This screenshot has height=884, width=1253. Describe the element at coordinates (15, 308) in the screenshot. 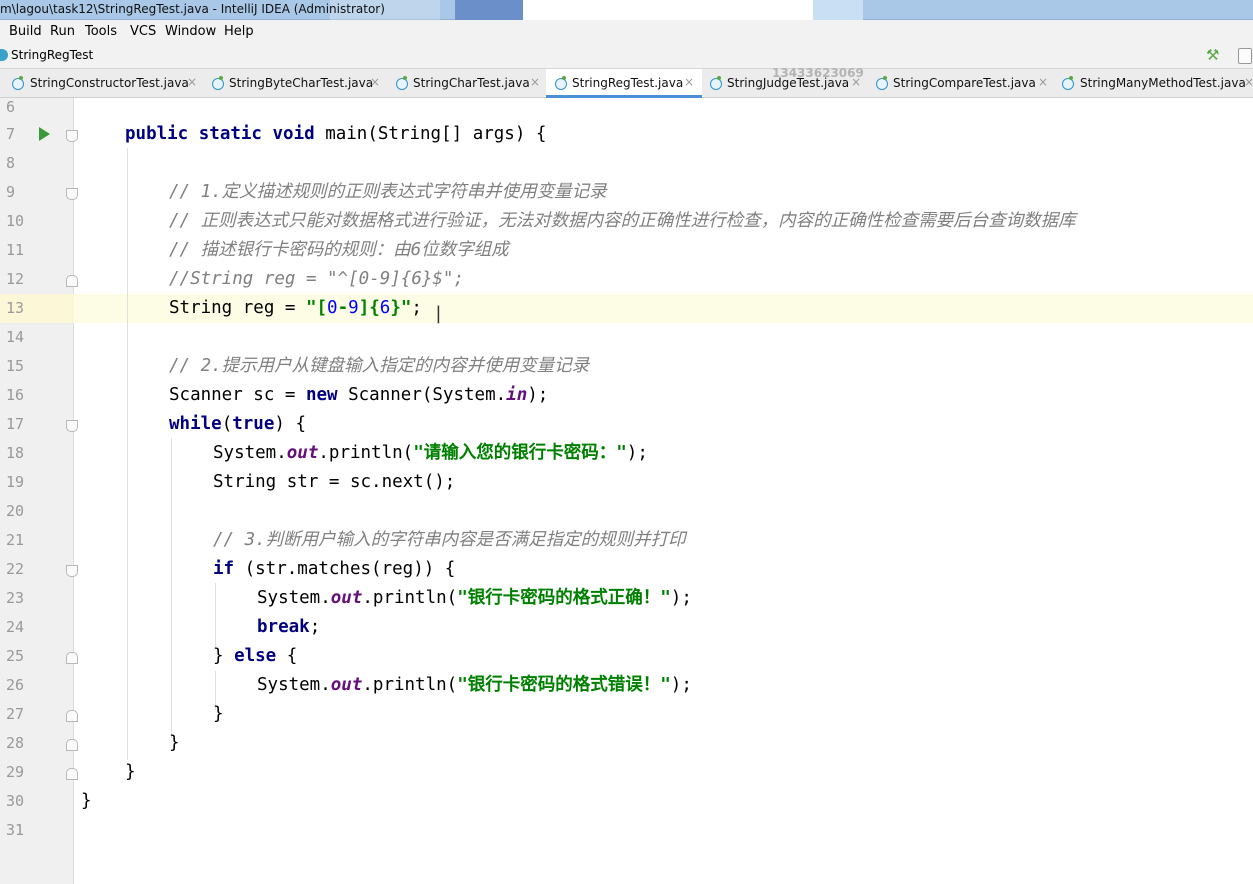

I see `line-number: 13` at that location.